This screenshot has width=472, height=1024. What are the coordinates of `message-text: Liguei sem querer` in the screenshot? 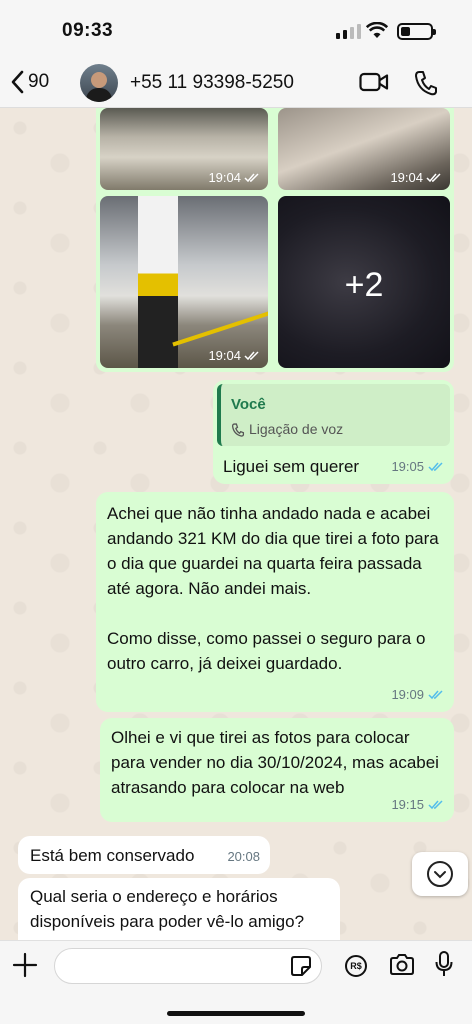 It's located at (291, 466).